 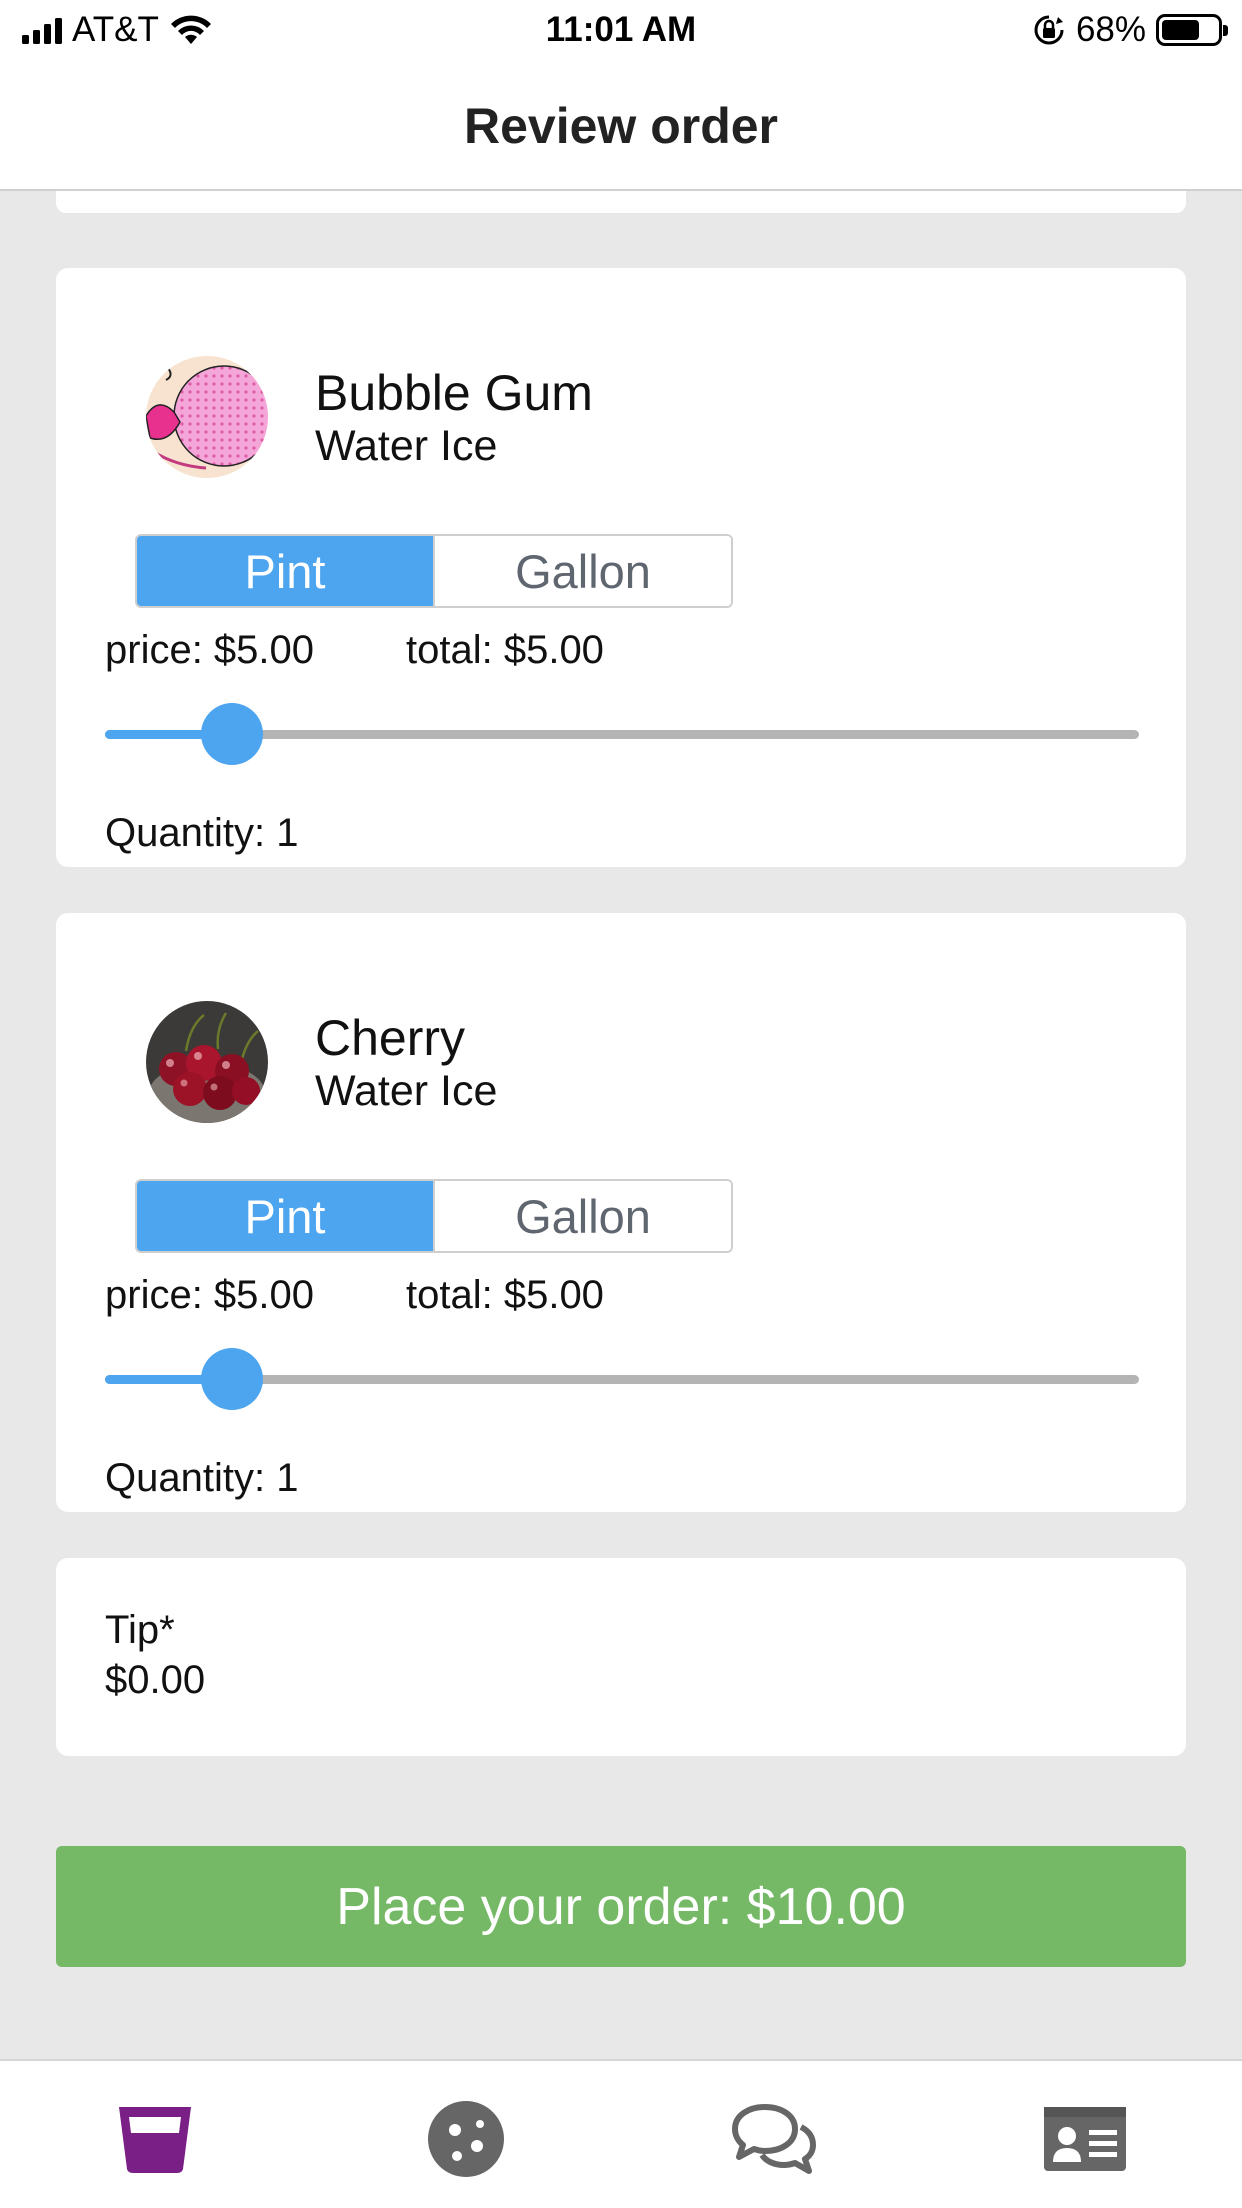 I want to click on chat-bubbles-icon, so click(x=774, y=2139).